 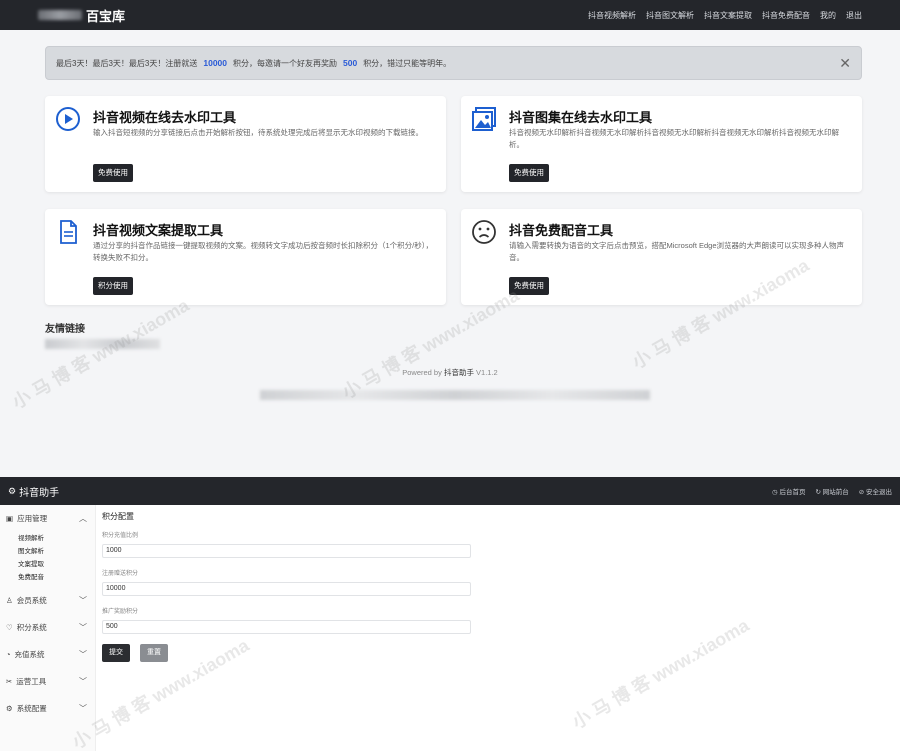 What do you see at coordinates (215, 63) in the screenshot?
I see `alert-register-points: 10000` at bounding box center [215, 63].